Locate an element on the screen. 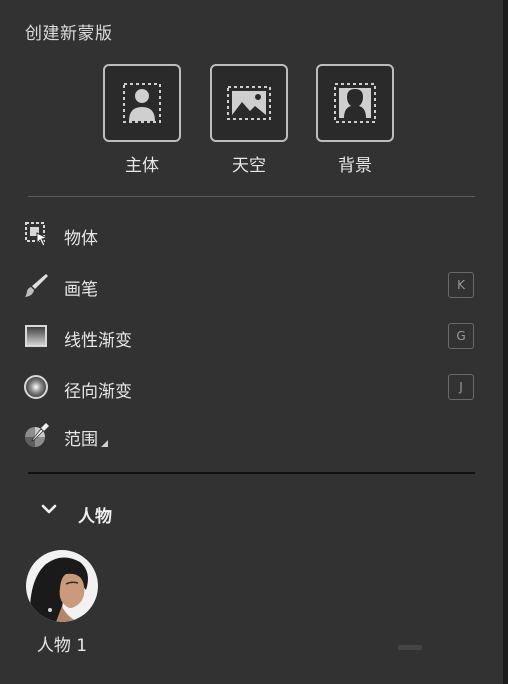  person-thumbnail is located at coordinates (62, 586).